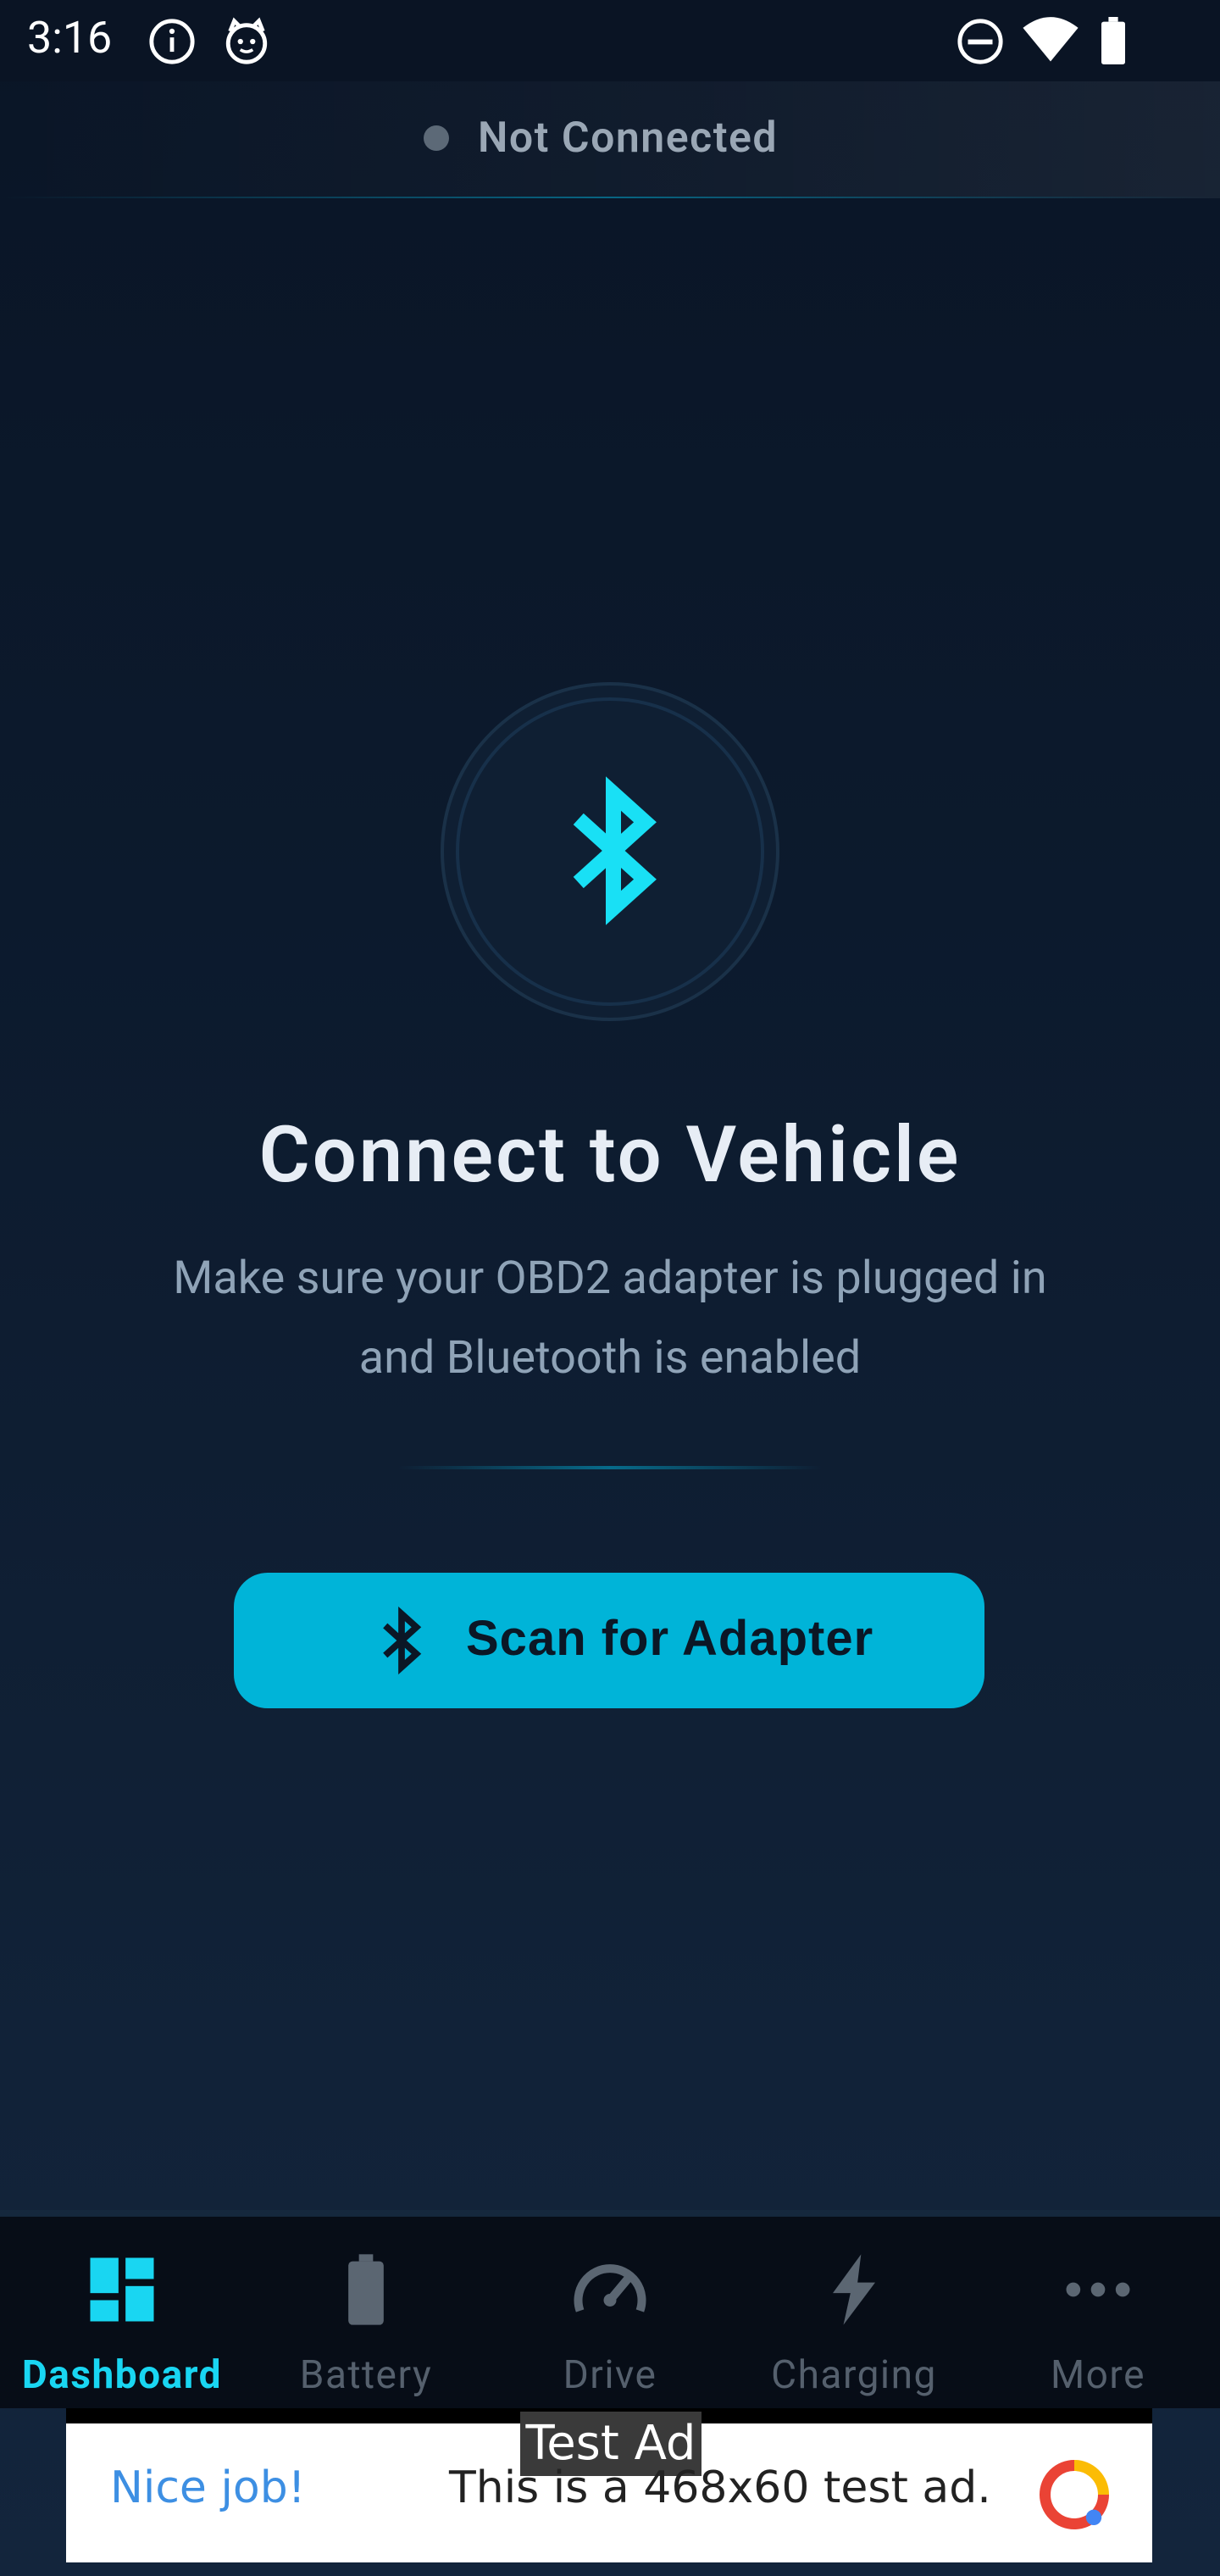 The image size is (1220, 2576). What do you see at coordinates (610, 40) in the screenshot?
I see `status-bar: 3:16` at bounding box center [610, 40].